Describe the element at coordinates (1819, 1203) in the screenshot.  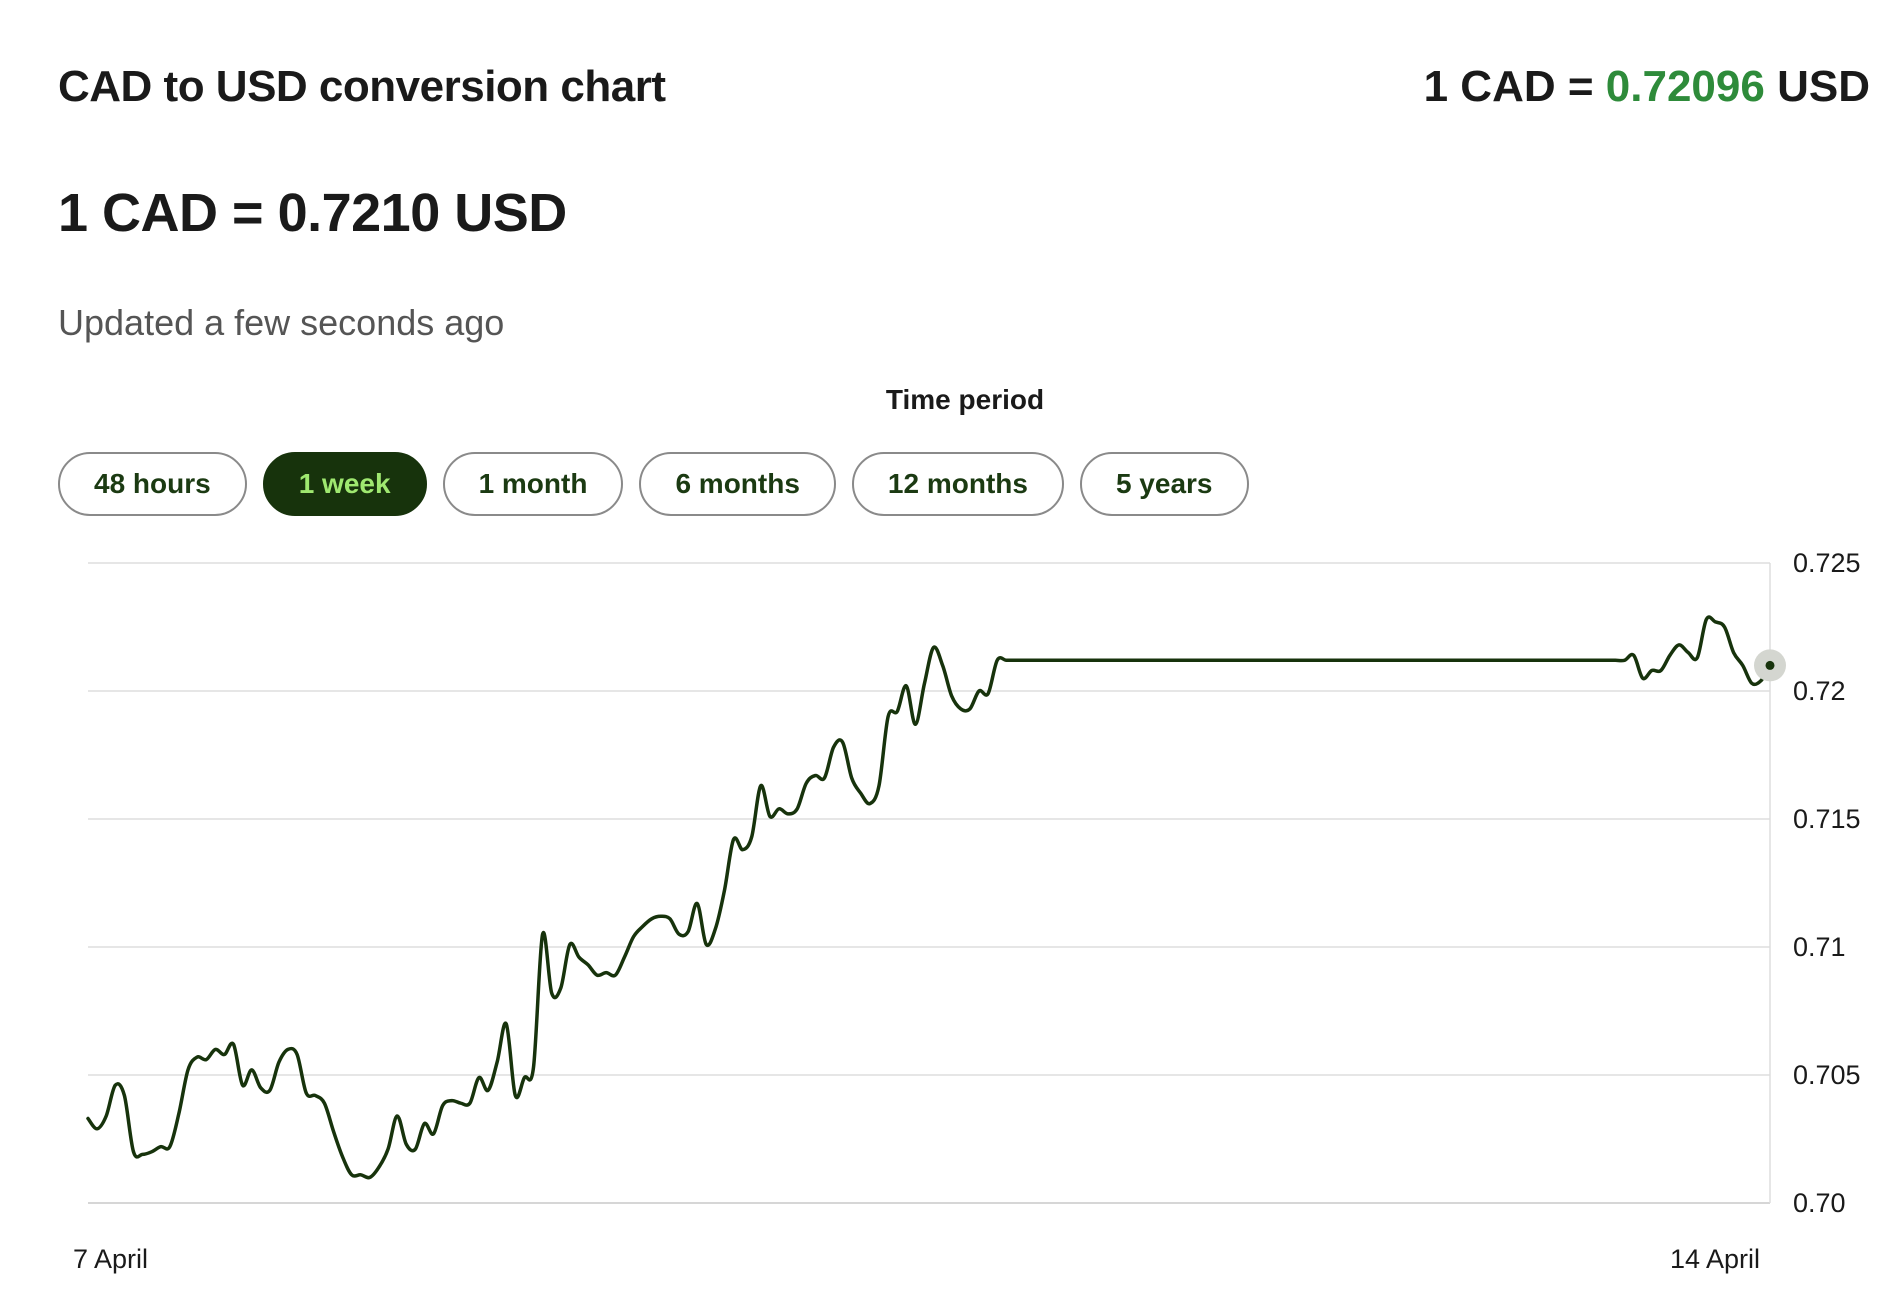
I see `y-tick-label: 0.70` at that location.